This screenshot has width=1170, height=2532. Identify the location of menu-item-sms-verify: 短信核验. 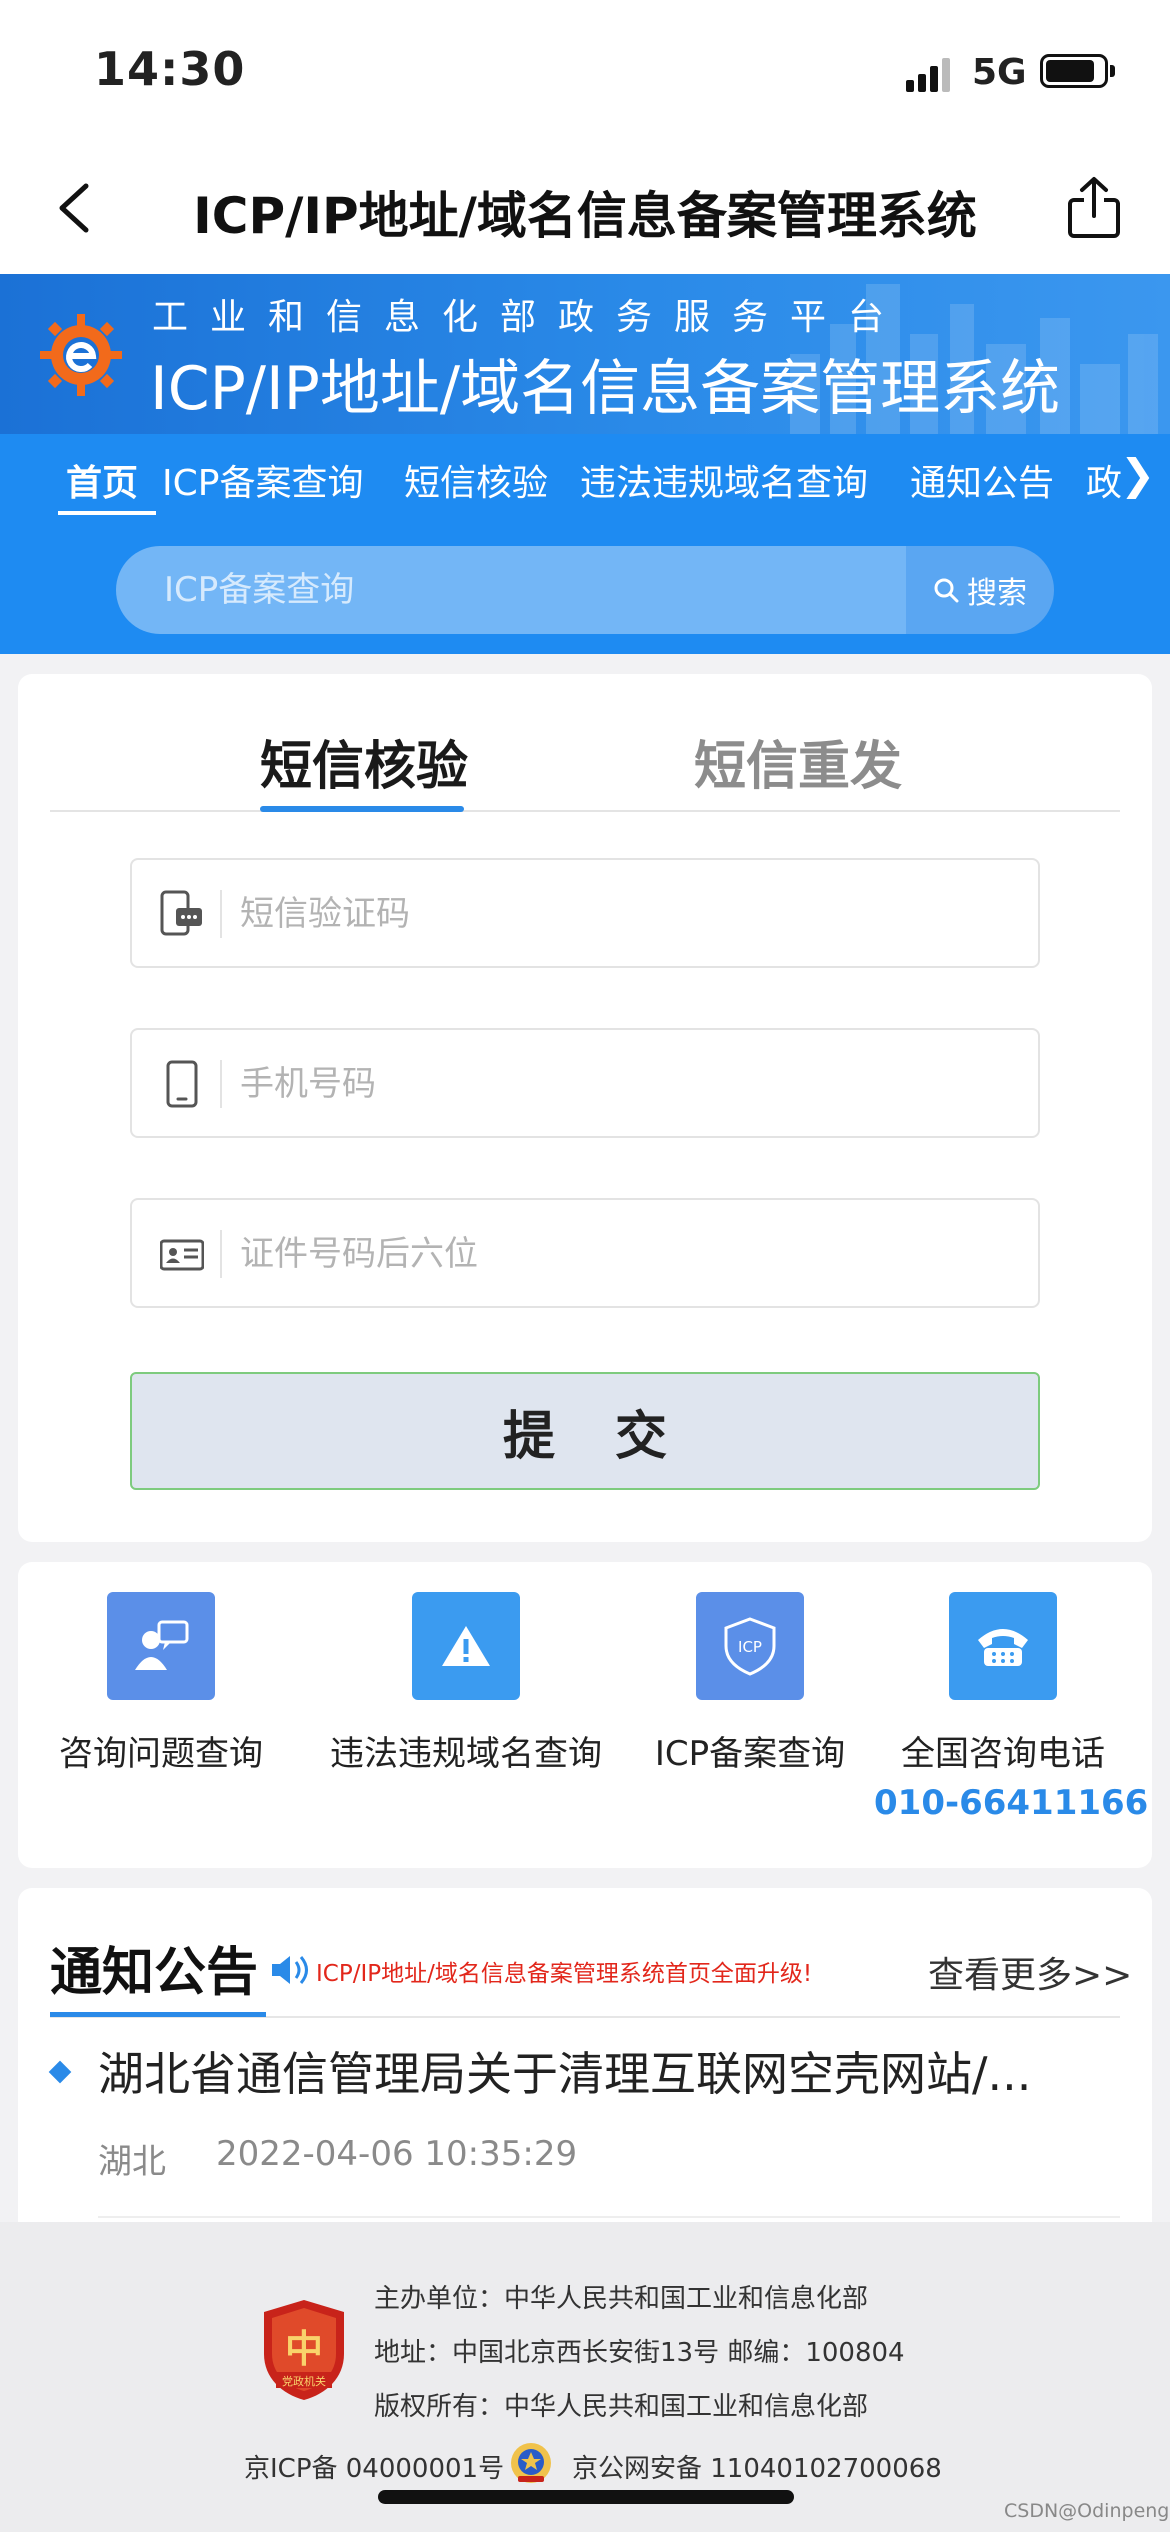
(476, 480).